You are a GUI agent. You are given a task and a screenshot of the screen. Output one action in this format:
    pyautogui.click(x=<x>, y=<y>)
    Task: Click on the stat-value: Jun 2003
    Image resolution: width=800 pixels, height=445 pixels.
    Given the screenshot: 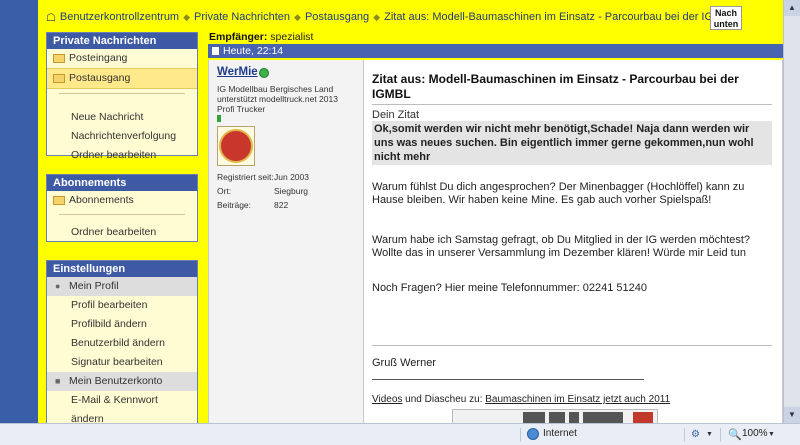 What is the action you would take?
    pyautogui.click(x=291, y=177)
    